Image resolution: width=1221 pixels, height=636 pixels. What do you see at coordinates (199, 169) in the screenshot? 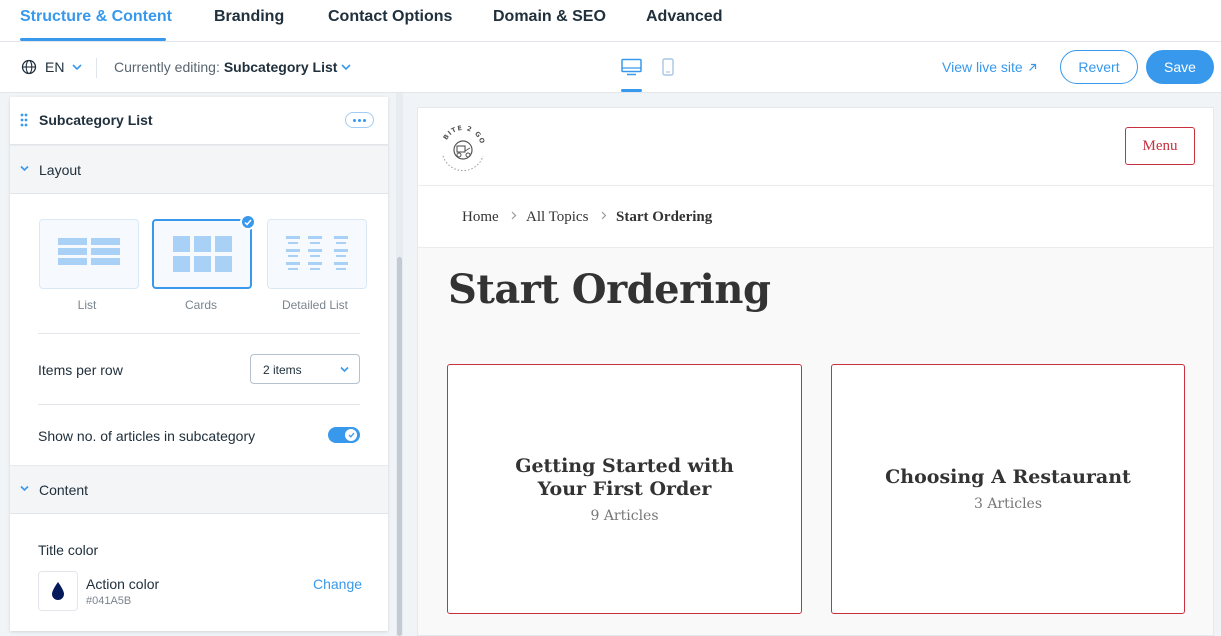
I see `layout-section-header: Layout` at bounding box center [199, 169].